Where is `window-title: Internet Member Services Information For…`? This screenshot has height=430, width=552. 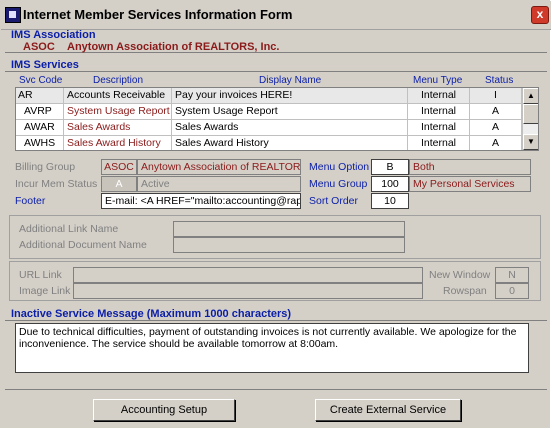 window-title: Internet Member Services Information For… is located at coordinates (158, 14).